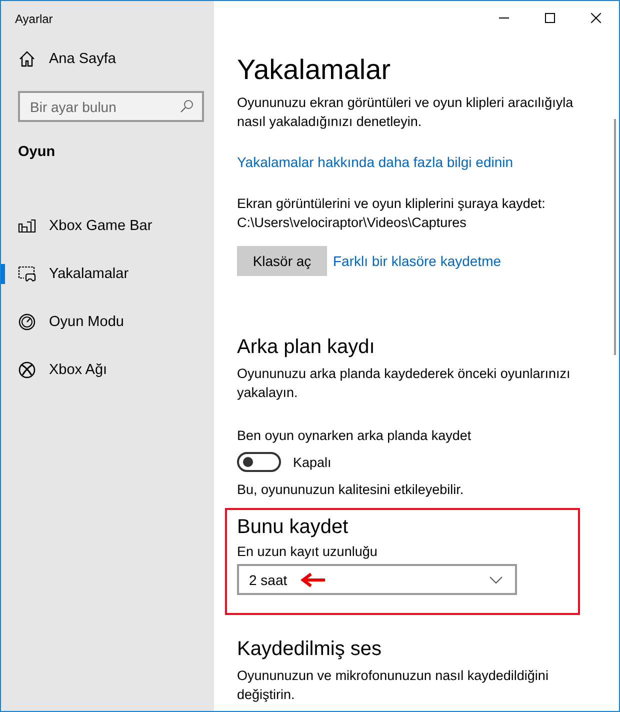 The width and height of the screenshot is (620, 712). I want to click on toggle-switch, so click(259, 462).